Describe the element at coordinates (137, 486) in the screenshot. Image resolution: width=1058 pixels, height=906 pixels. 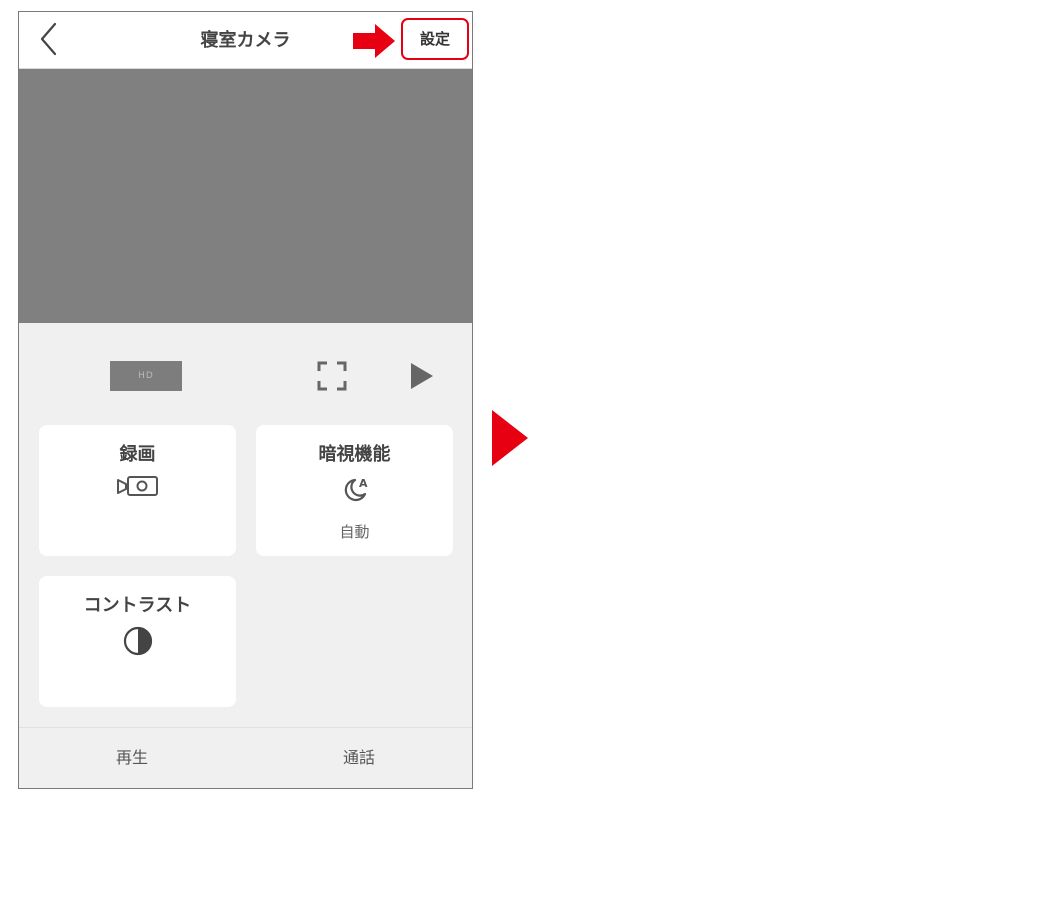
I see `video-camera-icon` at that location.